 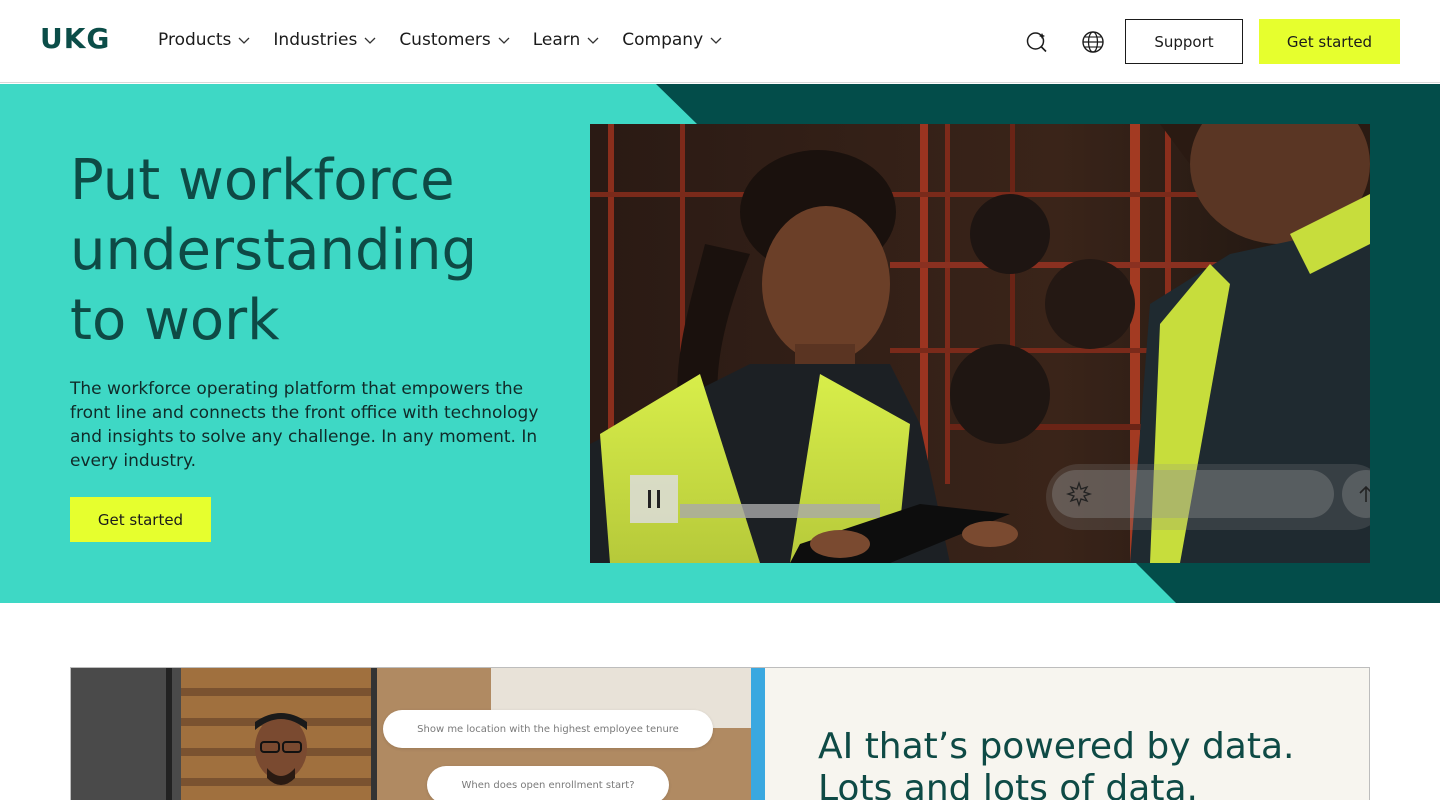 I want to click on ai-prompt-bubble: When does open enrollment start?, so click(x=548, y=783).